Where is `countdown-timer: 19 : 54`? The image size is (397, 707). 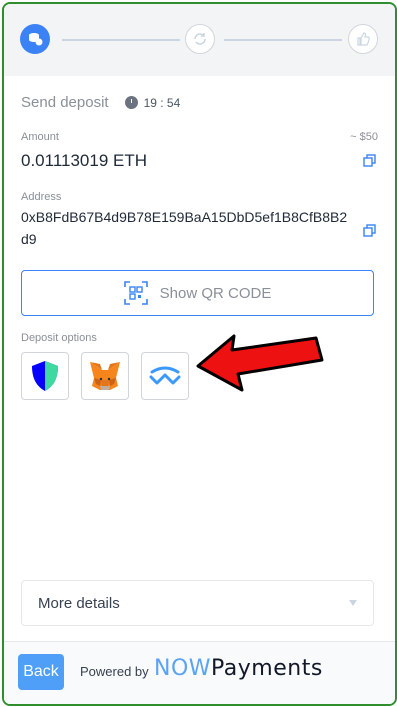 countdown-timer: 19 : 54 is located at coordinates (152, 102).